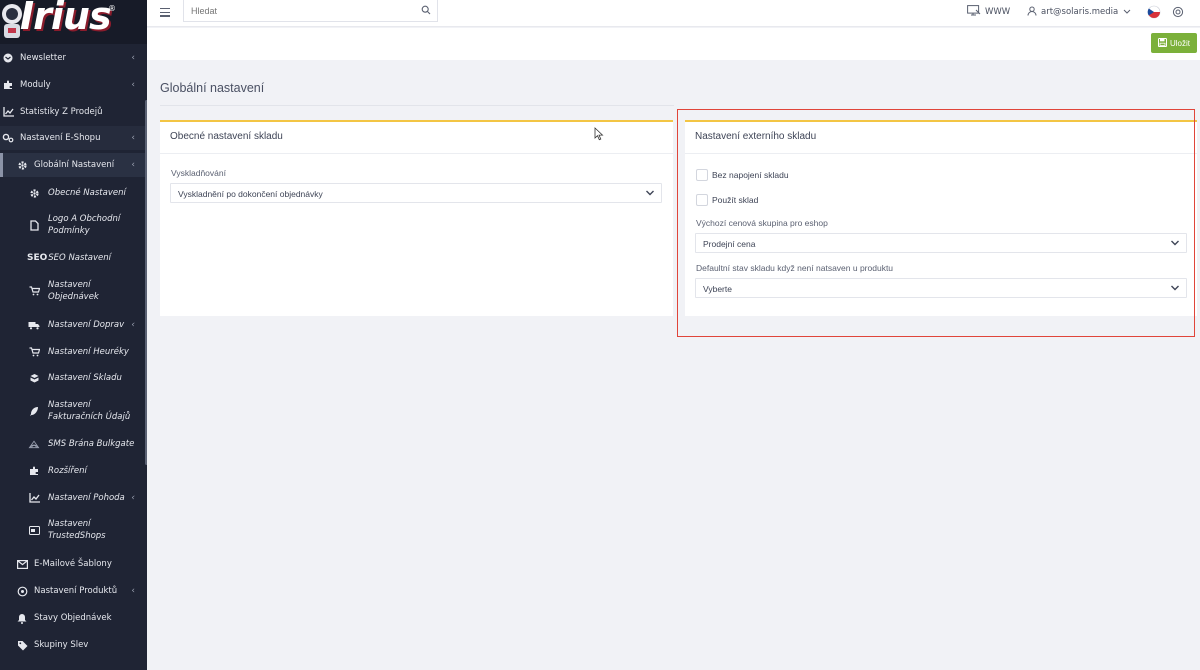 This screenshot has height=670, width=1200. Describe the element at coordinates (294, 11) in the screenshot. I see `search-input` at that location.